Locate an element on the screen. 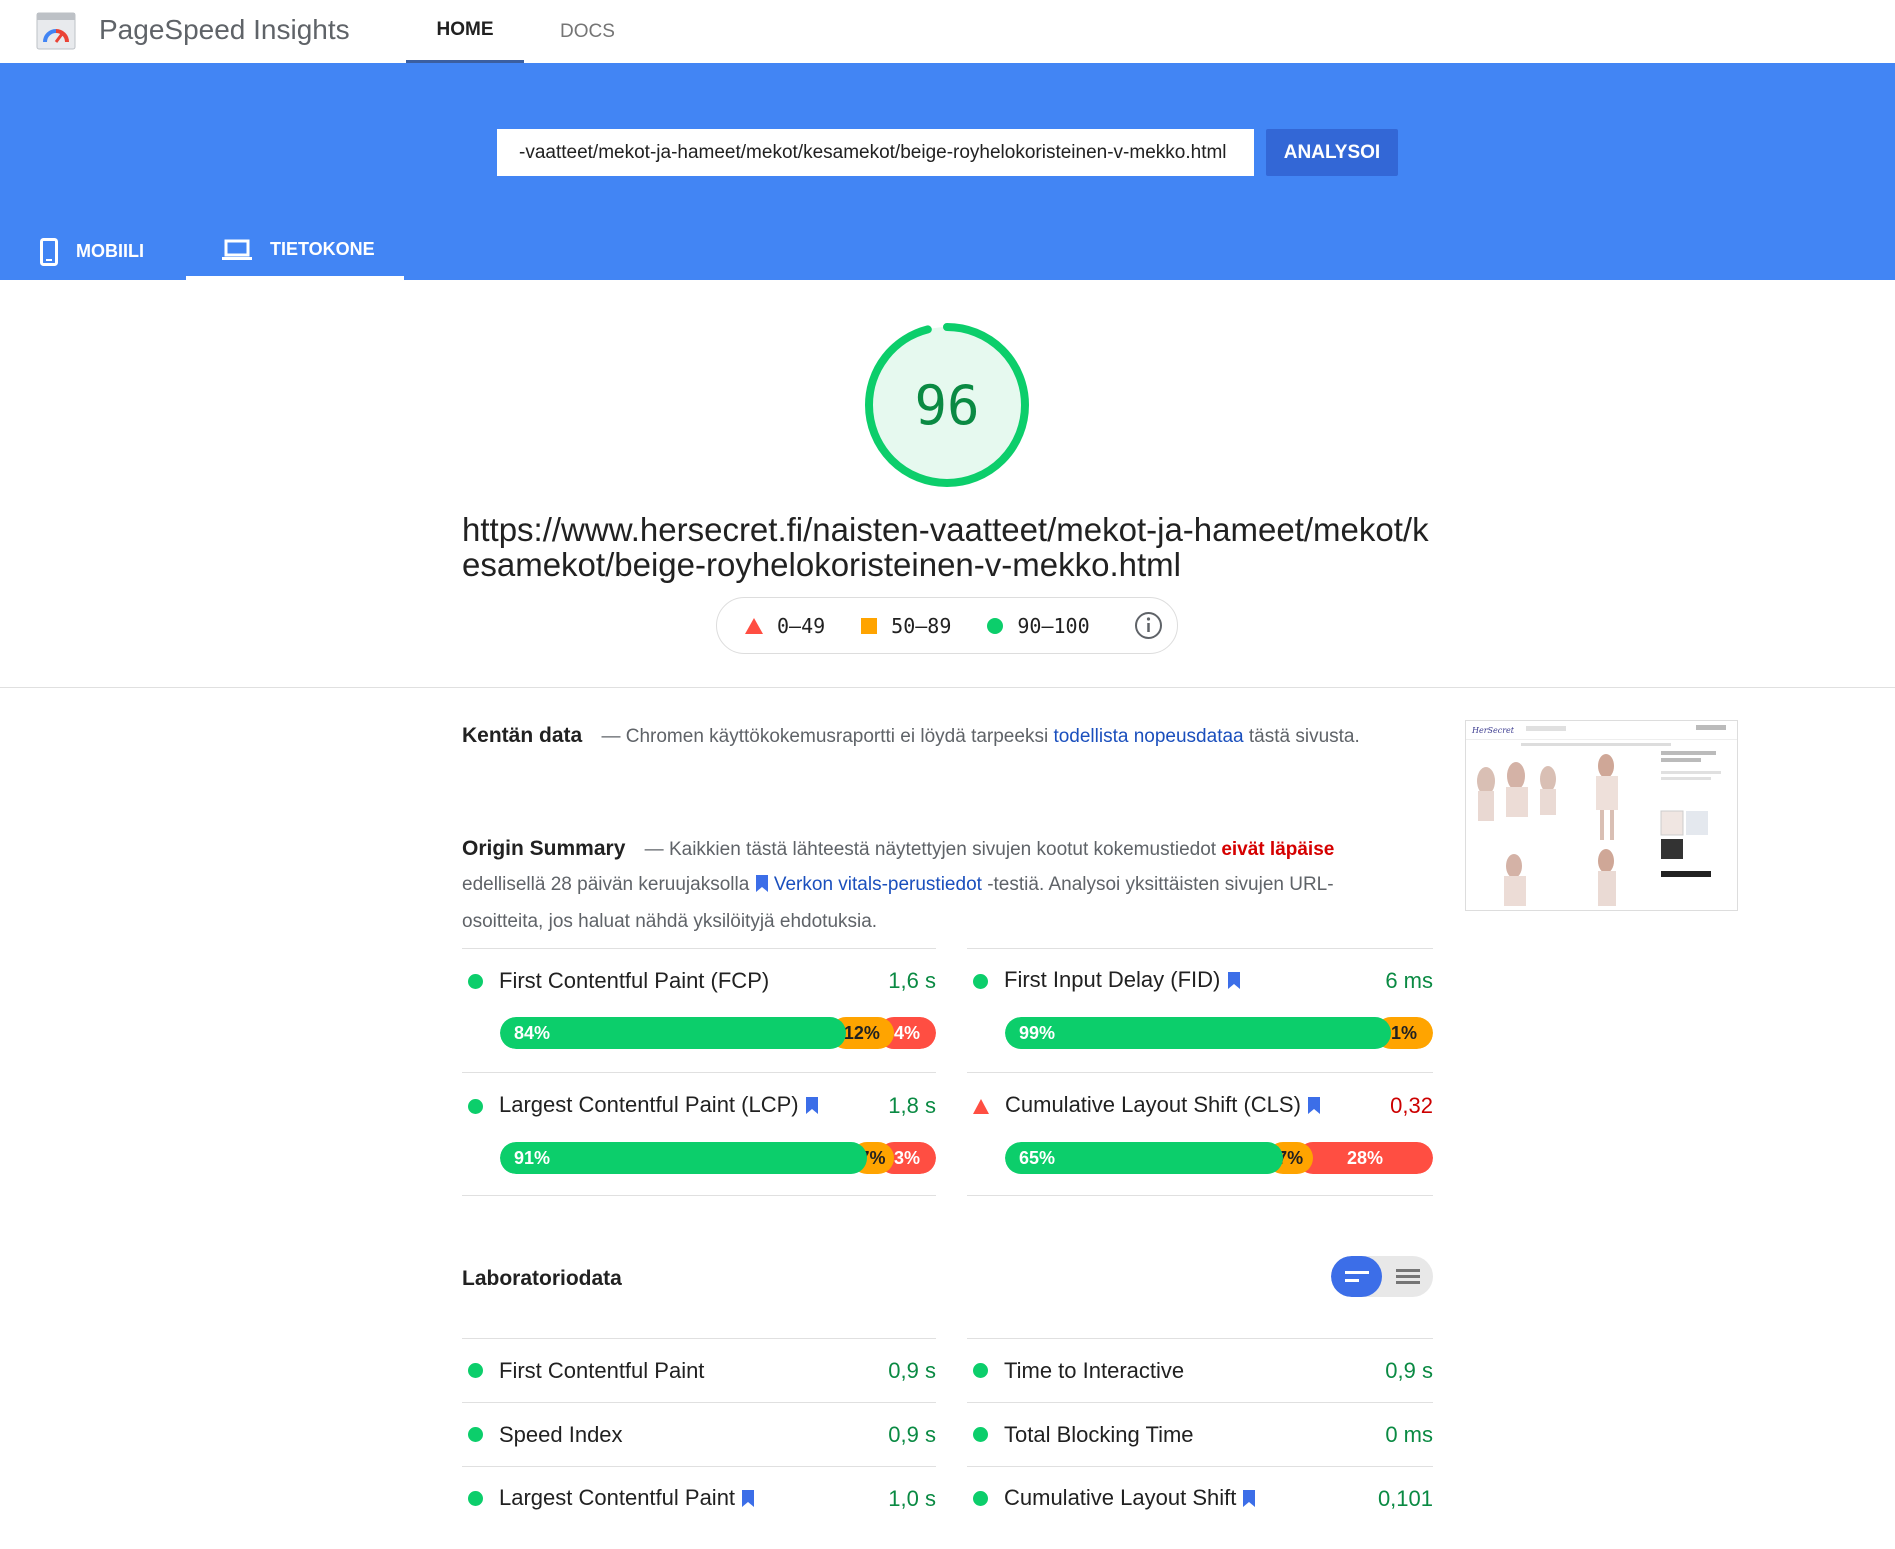 This screenshot has width=1895, height=1549. field-data-link: todellista nopeusdataa is located at coordinates (1148, 736).